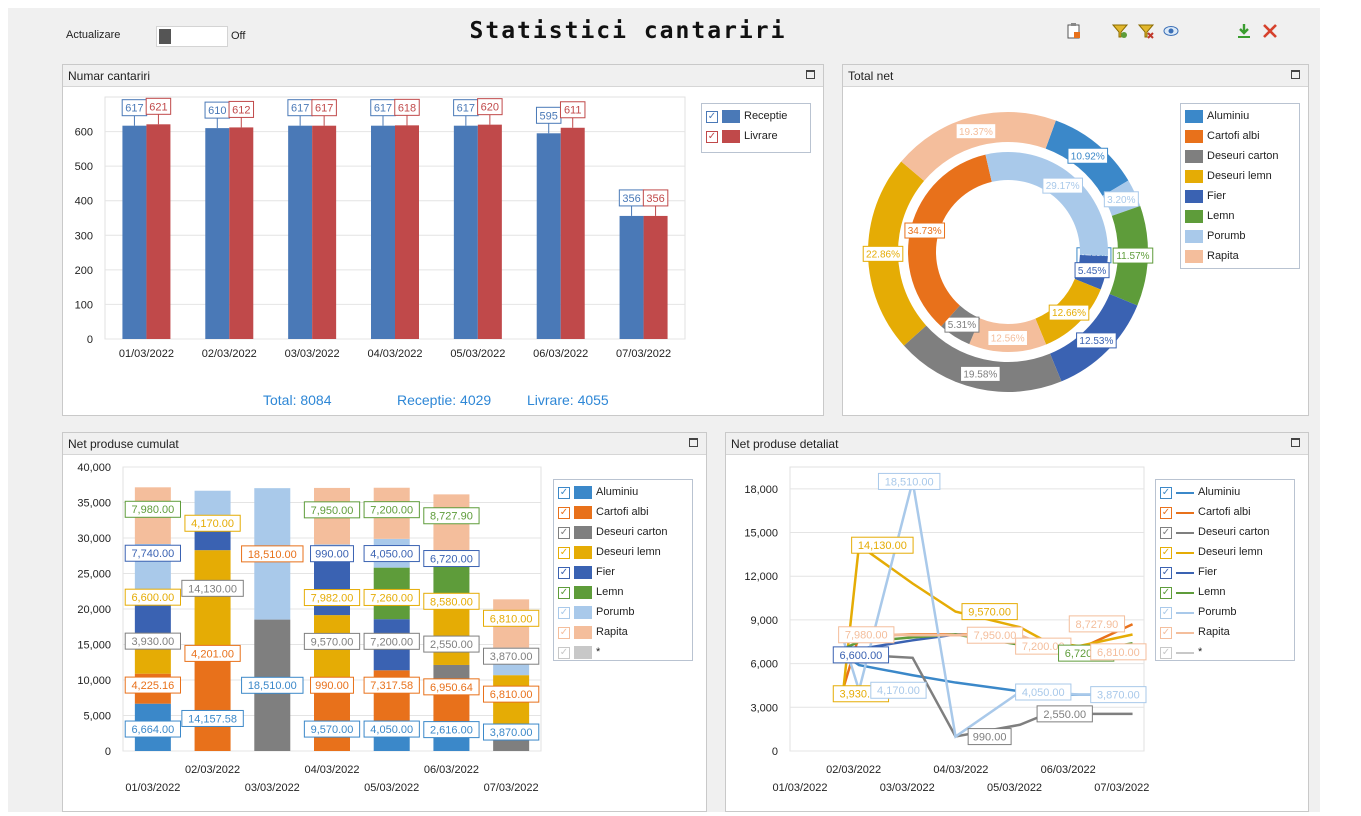  What do you see at coordinates (664, 32) in the screenshot?
I see `top-toolbar: Actualizare Off Statistici cantariri` at bounding box center [664, 32].